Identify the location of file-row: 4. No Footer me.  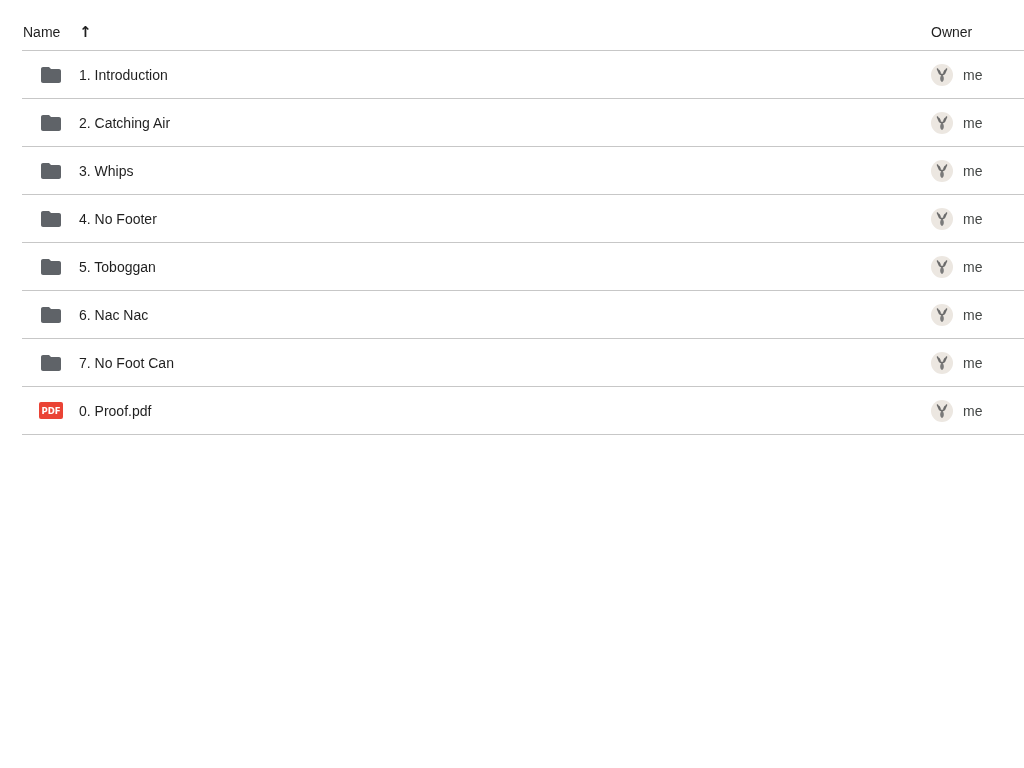
(523, 219).